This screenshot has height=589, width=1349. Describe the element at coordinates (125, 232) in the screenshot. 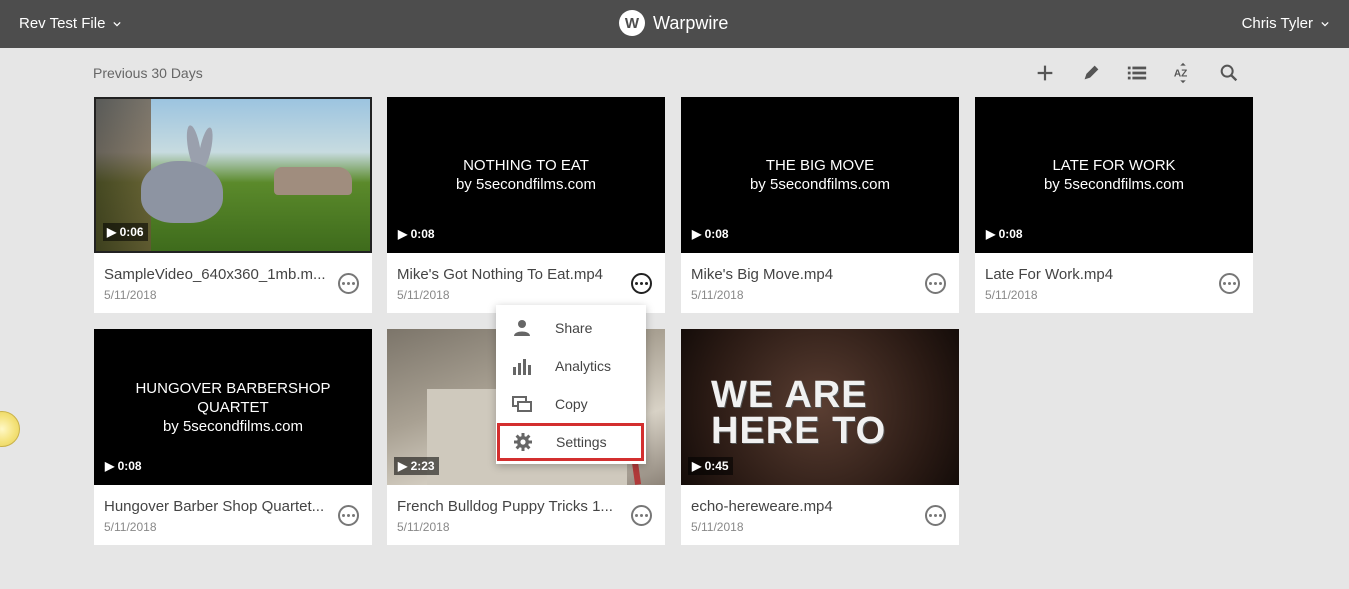

I see `duration-badge: ▶ 0:06` at that location.